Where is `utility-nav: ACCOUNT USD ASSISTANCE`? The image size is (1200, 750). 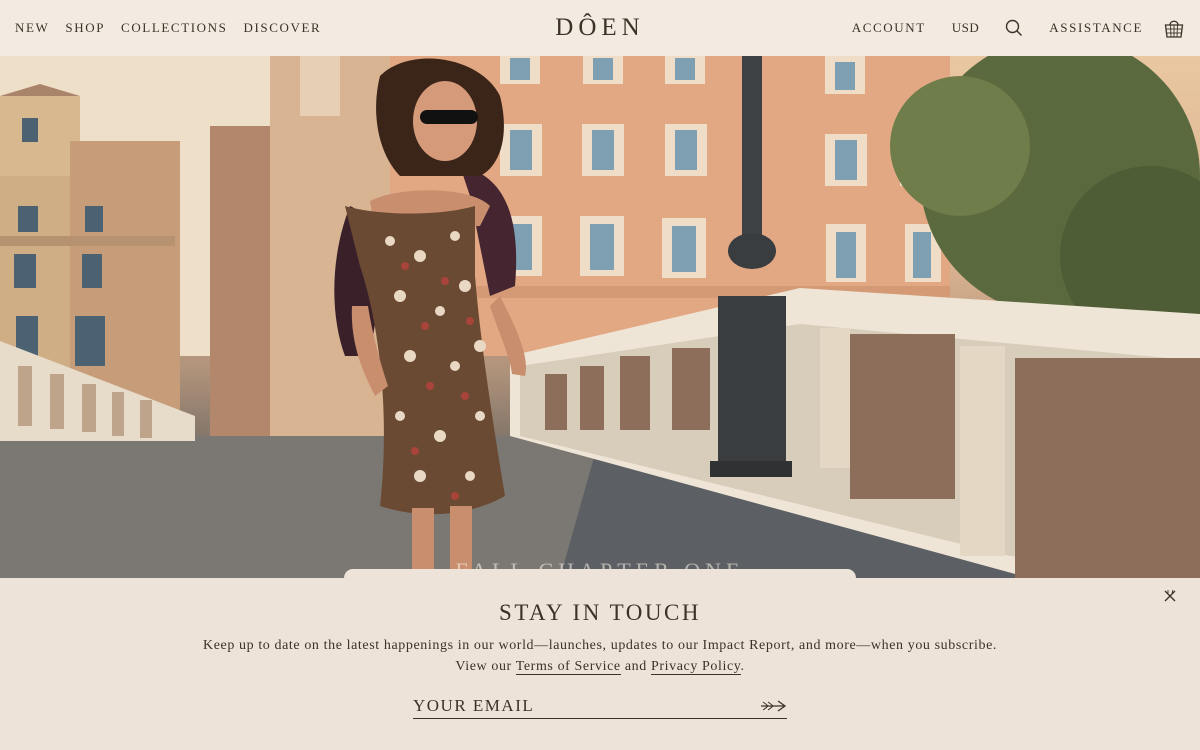 utility-nav: ACCOUNT USD ASSISTANCE is located at coordinates (892, 28).